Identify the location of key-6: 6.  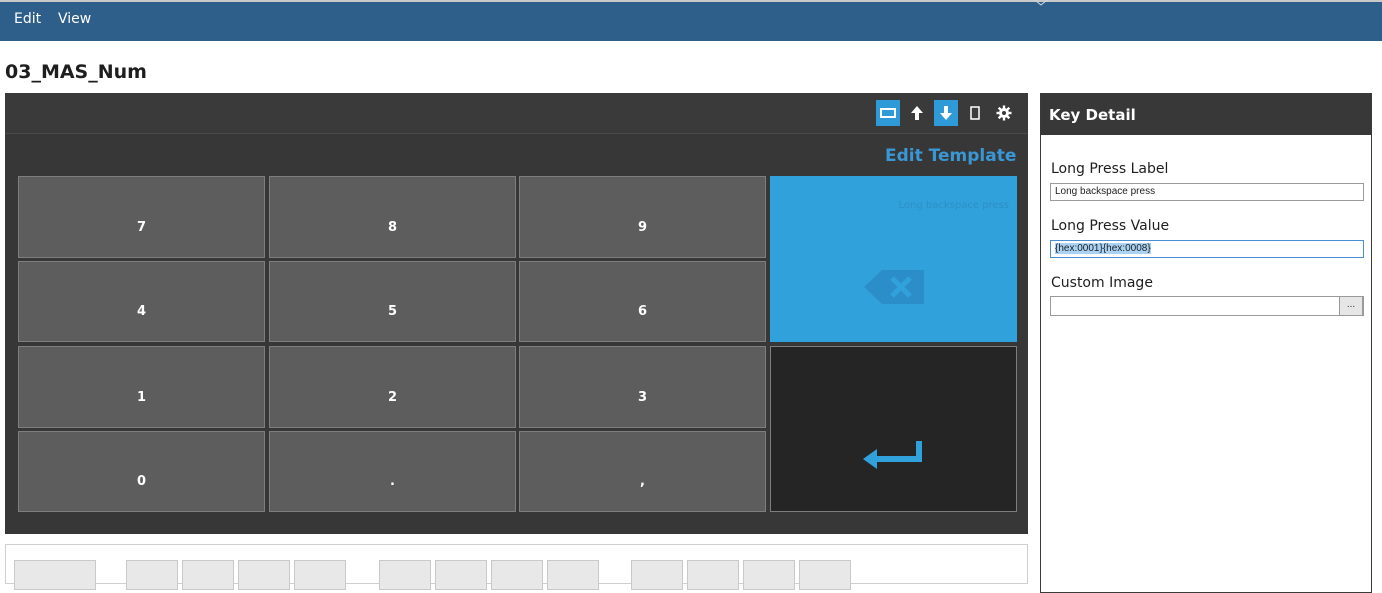
(642, 301).